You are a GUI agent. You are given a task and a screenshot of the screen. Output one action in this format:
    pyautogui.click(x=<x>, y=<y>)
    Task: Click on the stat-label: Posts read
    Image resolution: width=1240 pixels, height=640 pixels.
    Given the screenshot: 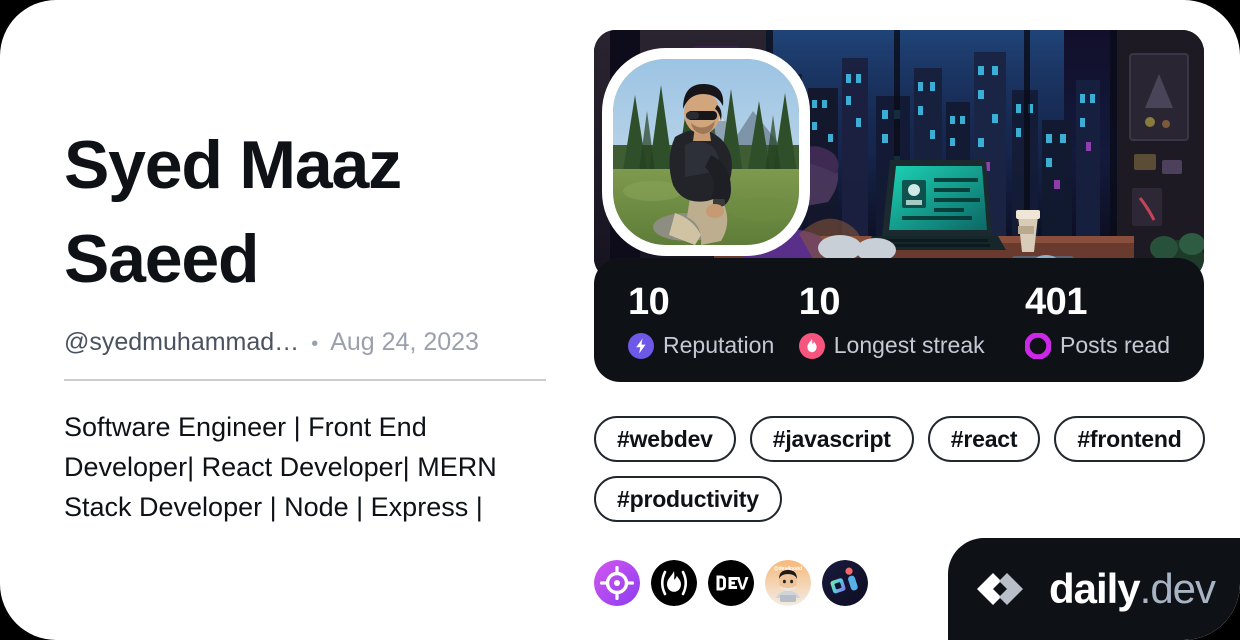 What is the action you would take?
    pyautogui.click(x=1115, y=345)
    